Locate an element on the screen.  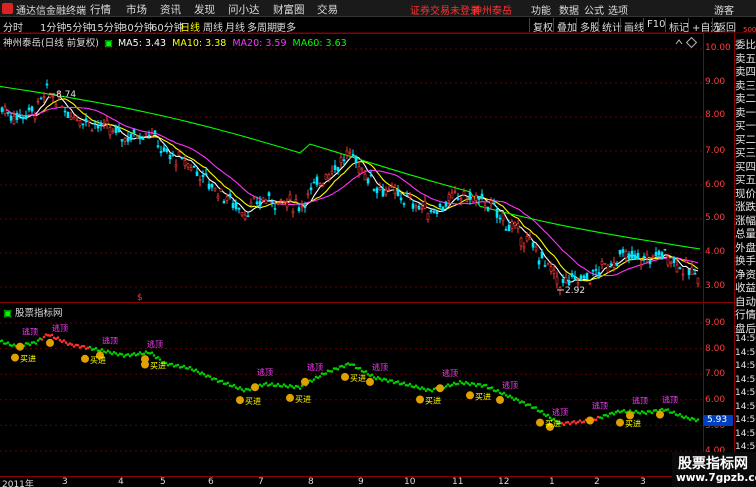
guest-user: 游客 is located at coordinates (724, 9).